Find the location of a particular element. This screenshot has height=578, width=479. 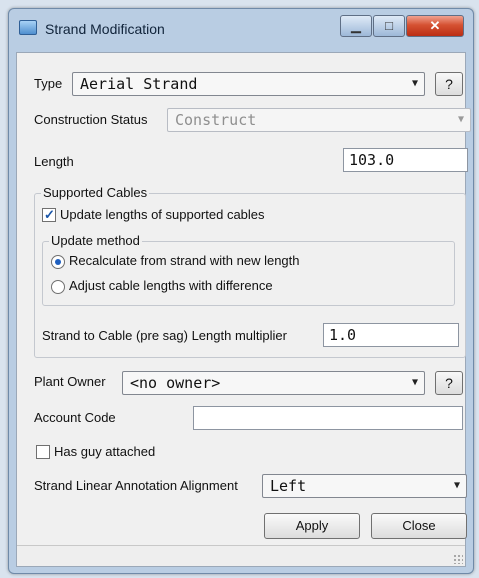

length-label: Length is located at coordinates (54, 161).